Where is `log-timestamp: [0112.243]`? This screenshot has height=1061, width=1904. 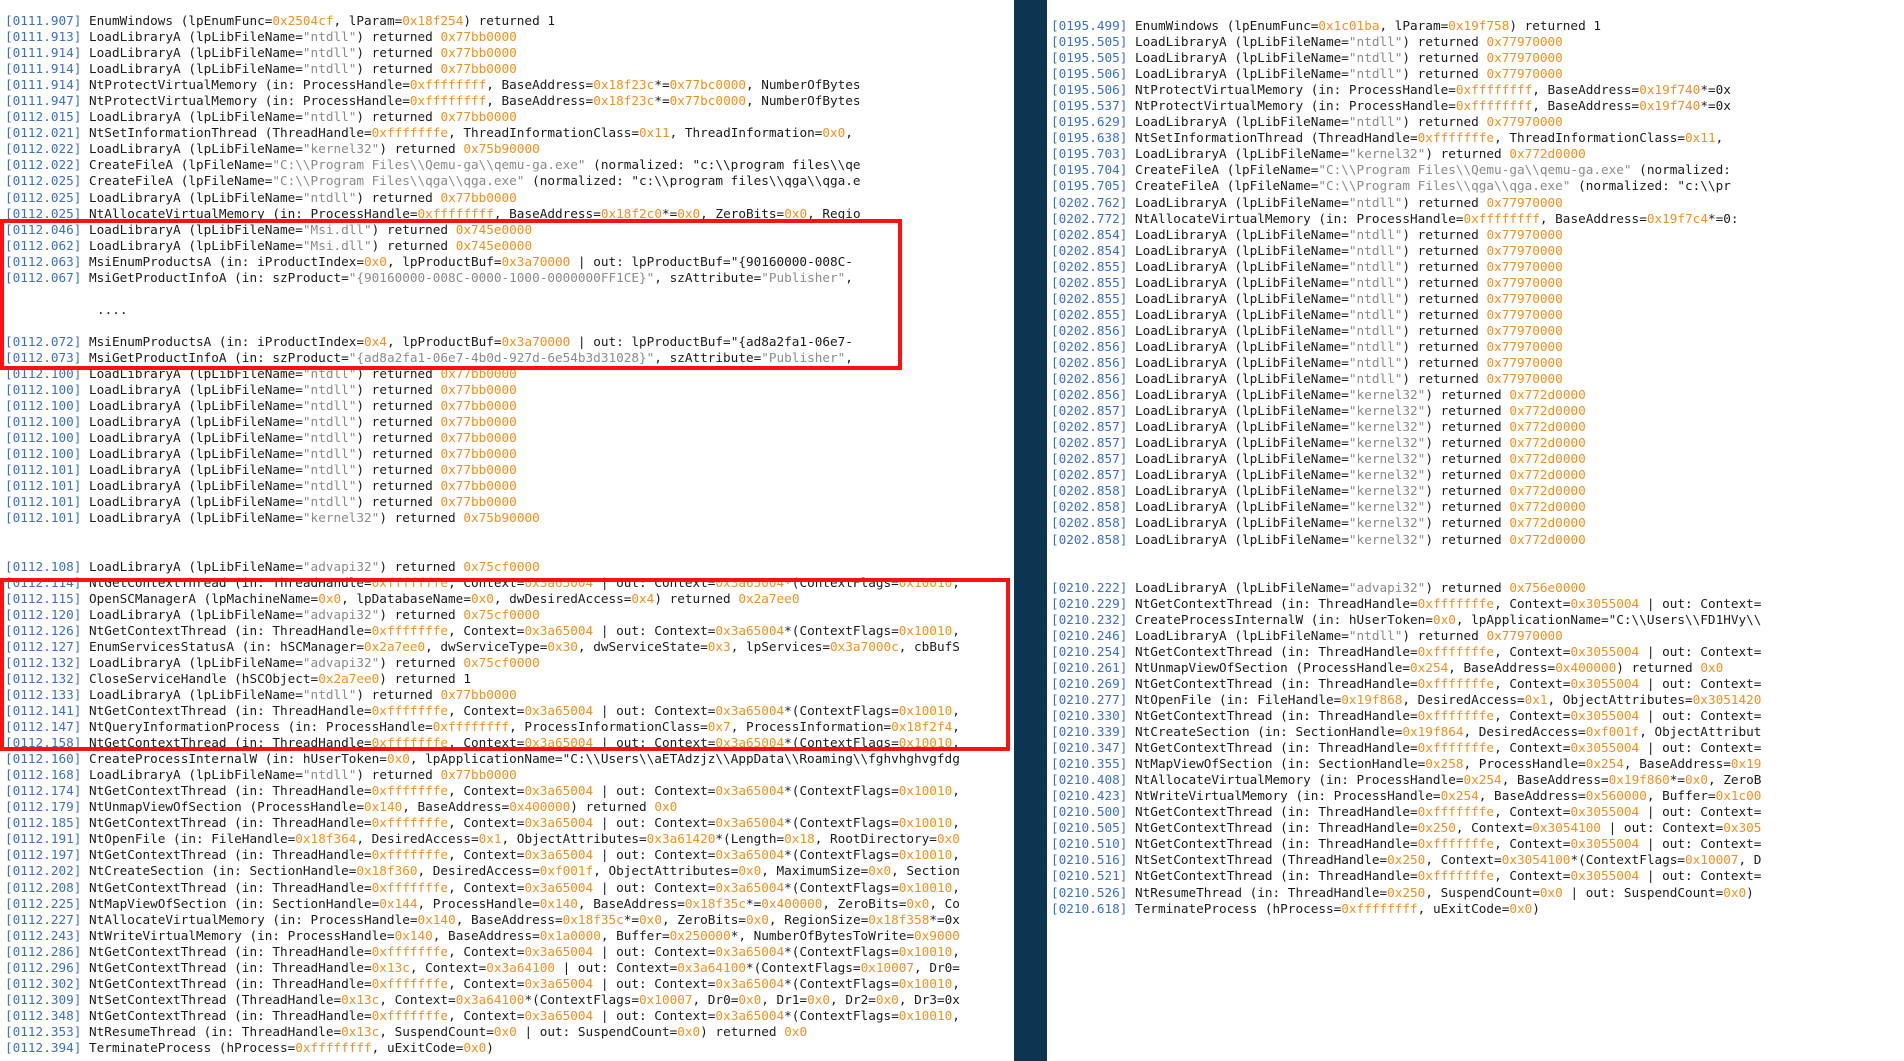
log-timestamp: [0112.243] is located at coordinates (43, 935).